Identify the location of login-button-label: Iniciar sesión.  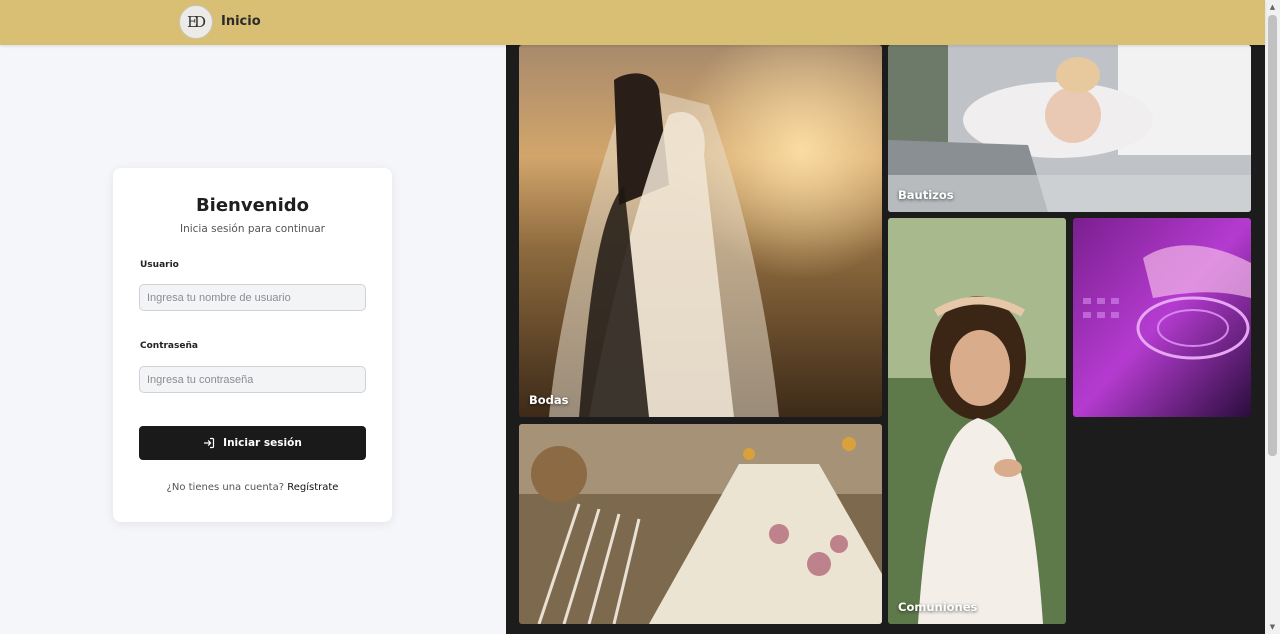
(262, 443).